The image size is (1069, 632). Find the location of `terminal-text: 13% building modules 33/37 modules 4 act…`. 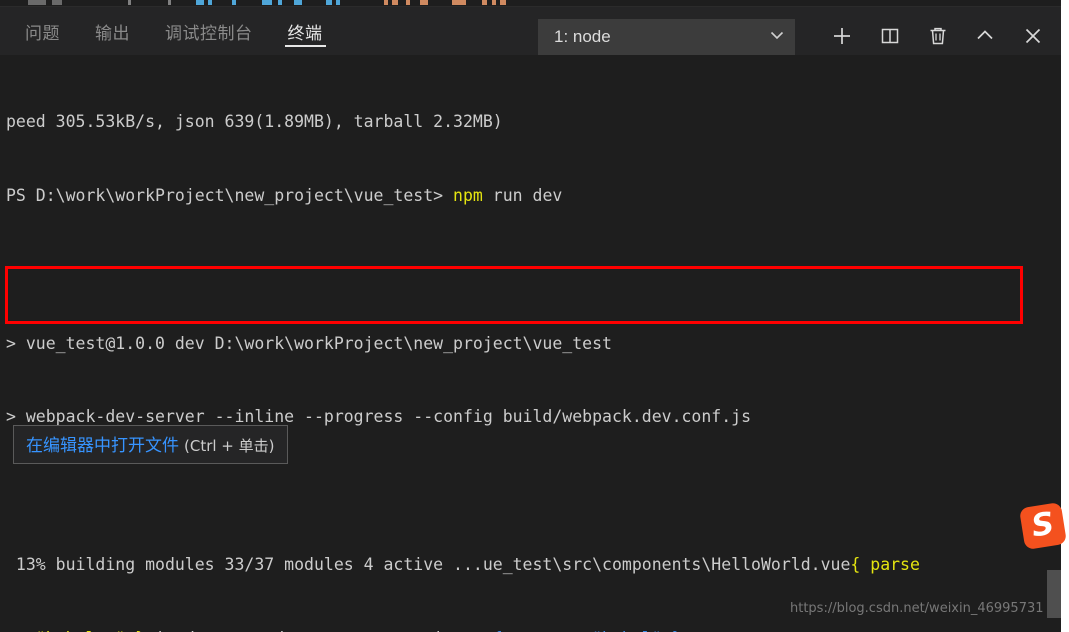

terminal-text: 13% building modules 33/37 modules 4 act… is located at coordinates (428, 564).